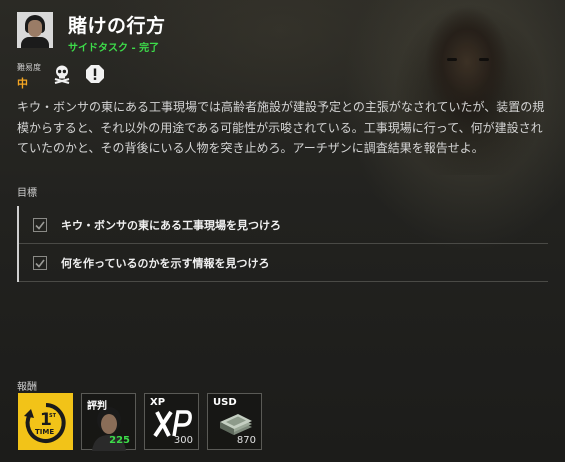 The height and width of the screenshot is (462, 565). Describe the element at coordinates (171, 421) in the screenshot. I see `reward-xp: XP 300` at that location.